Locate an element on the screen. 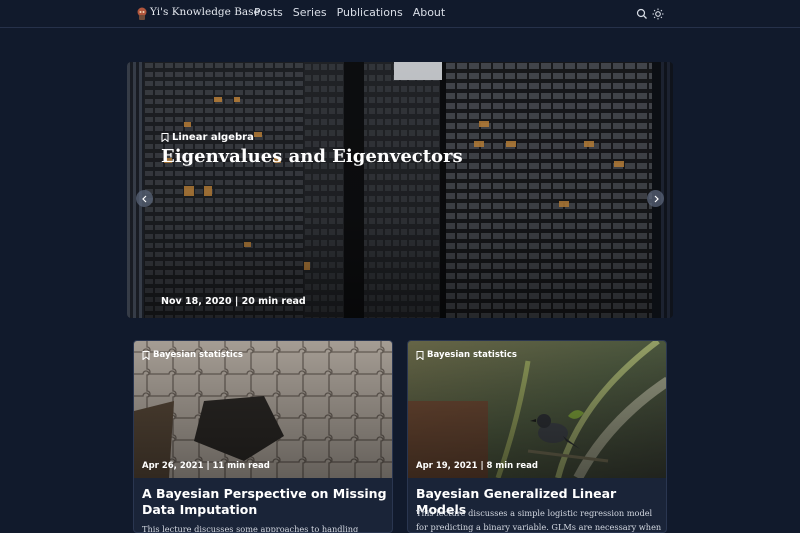  card-meta: Apr 19, 2021 | 8 min read is located at coordinates (477, 466).